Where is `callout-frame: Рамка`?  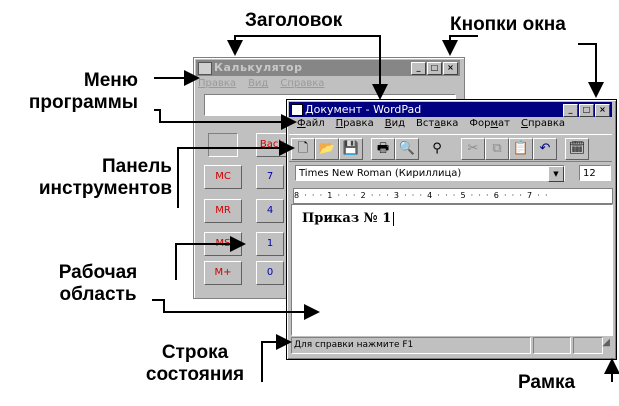 callout-frame: Рамка is located at coordinates (547, 382).